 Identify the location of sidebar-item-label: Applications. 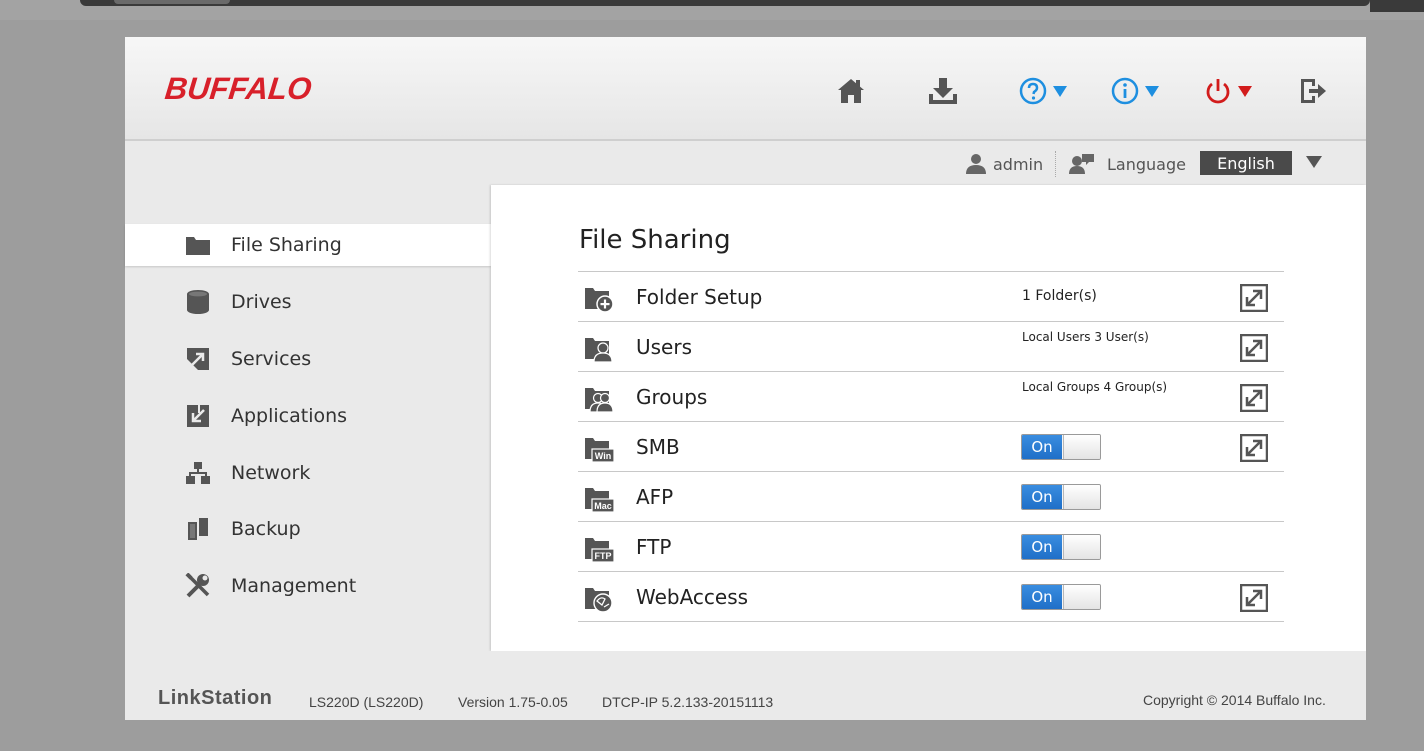
(289, 416).